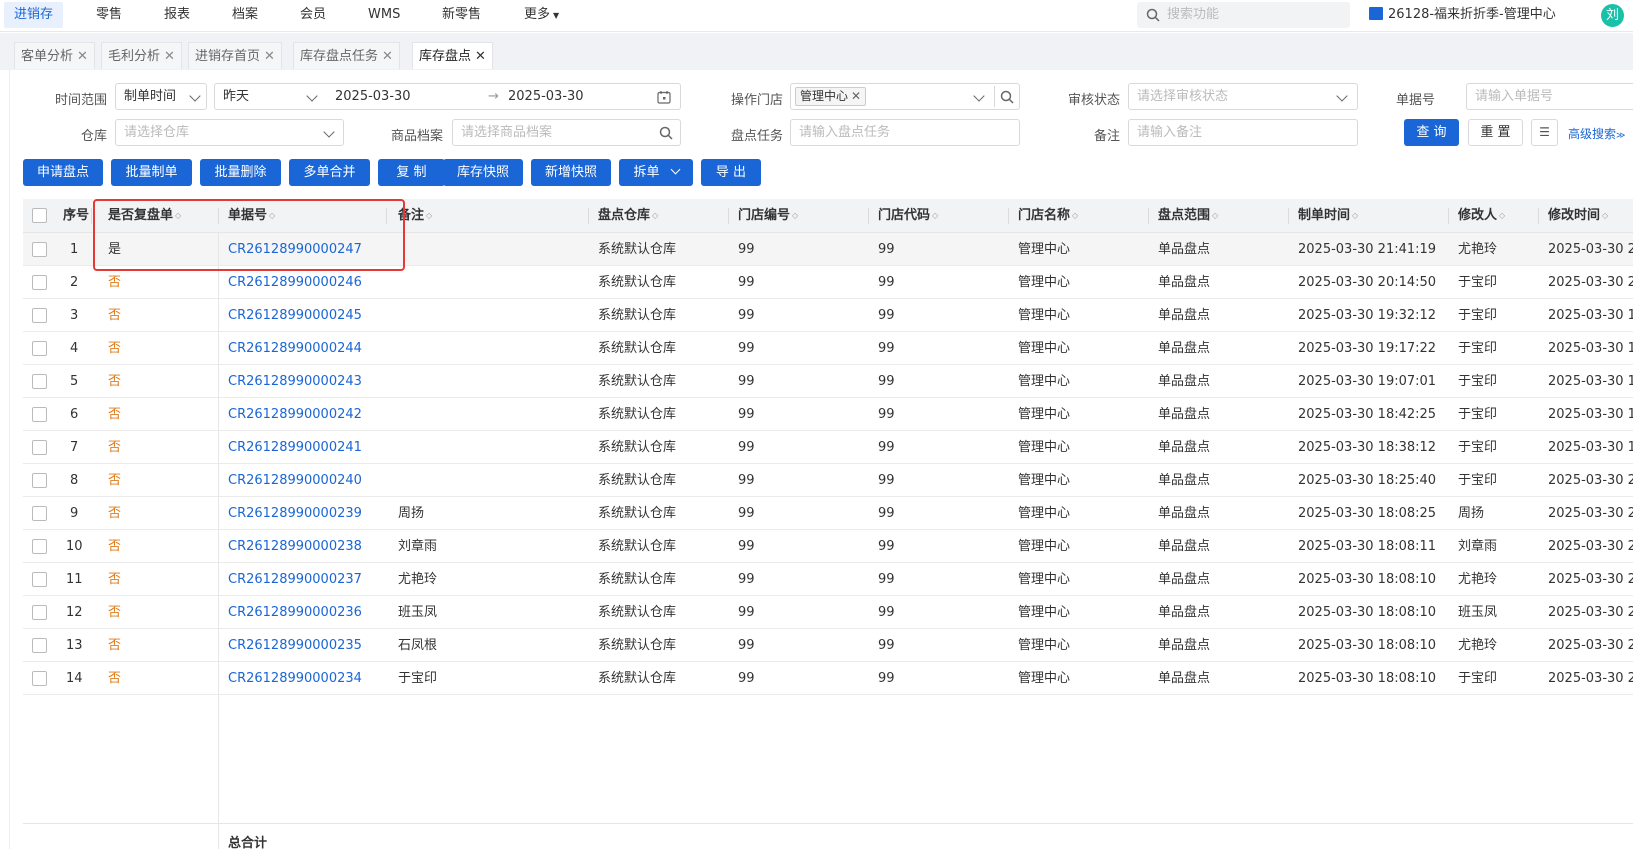 The image size is (1633, 849). Describe the element at coordinates (295, 513) in the screenshot. I see `cell-doc-no: CR26128990000239` at that location.